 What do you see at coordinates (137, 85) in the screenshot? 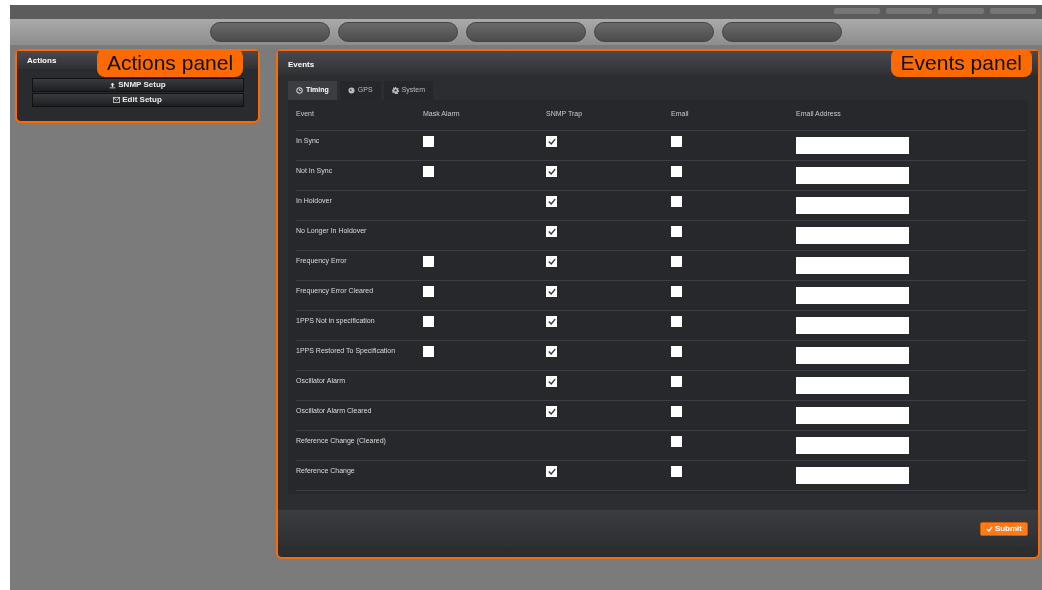
I see `action-button: SNMP Setup` at bounding box center [137, 85].